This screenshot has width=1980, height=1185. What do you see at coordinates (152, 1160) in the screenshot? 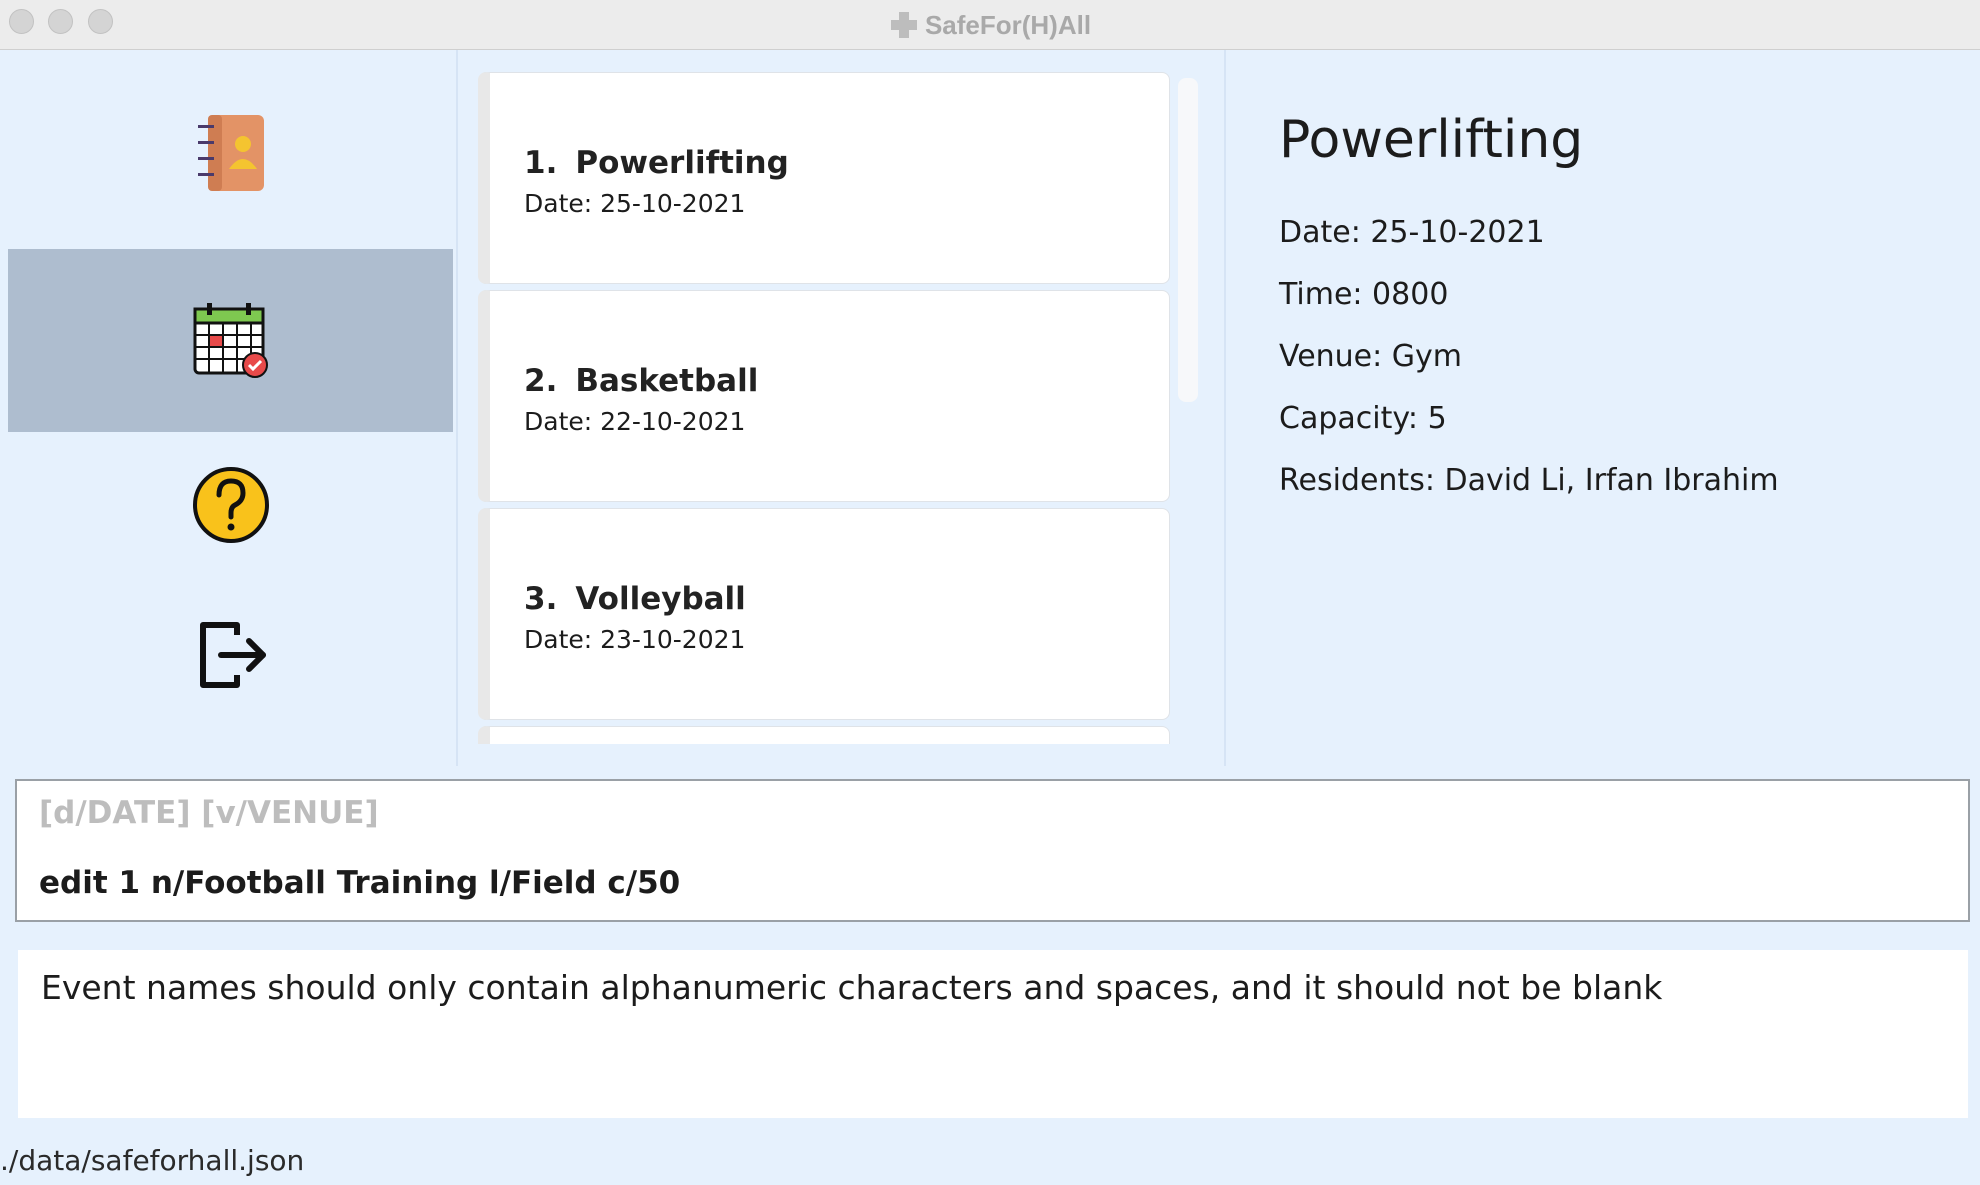
I see `save-file-path: ./data/safeforhall.json` at bounding box center [152, 1160].